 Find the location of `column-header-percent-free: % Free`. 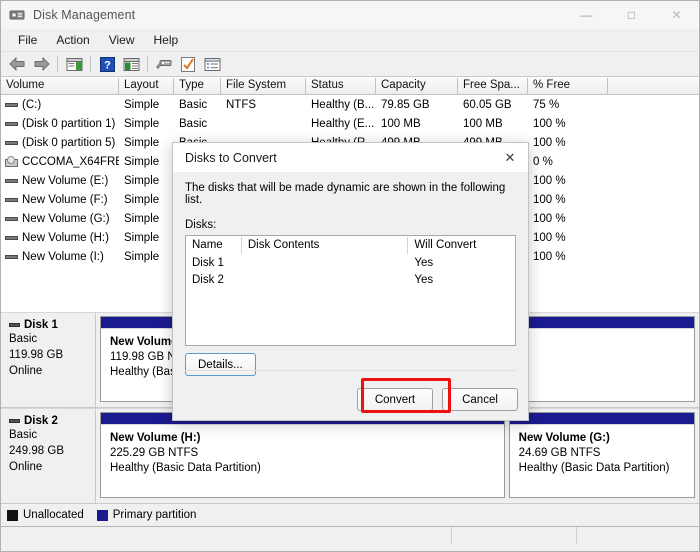

column-header-percent-free: % Free is located at coordinates (568, 86).